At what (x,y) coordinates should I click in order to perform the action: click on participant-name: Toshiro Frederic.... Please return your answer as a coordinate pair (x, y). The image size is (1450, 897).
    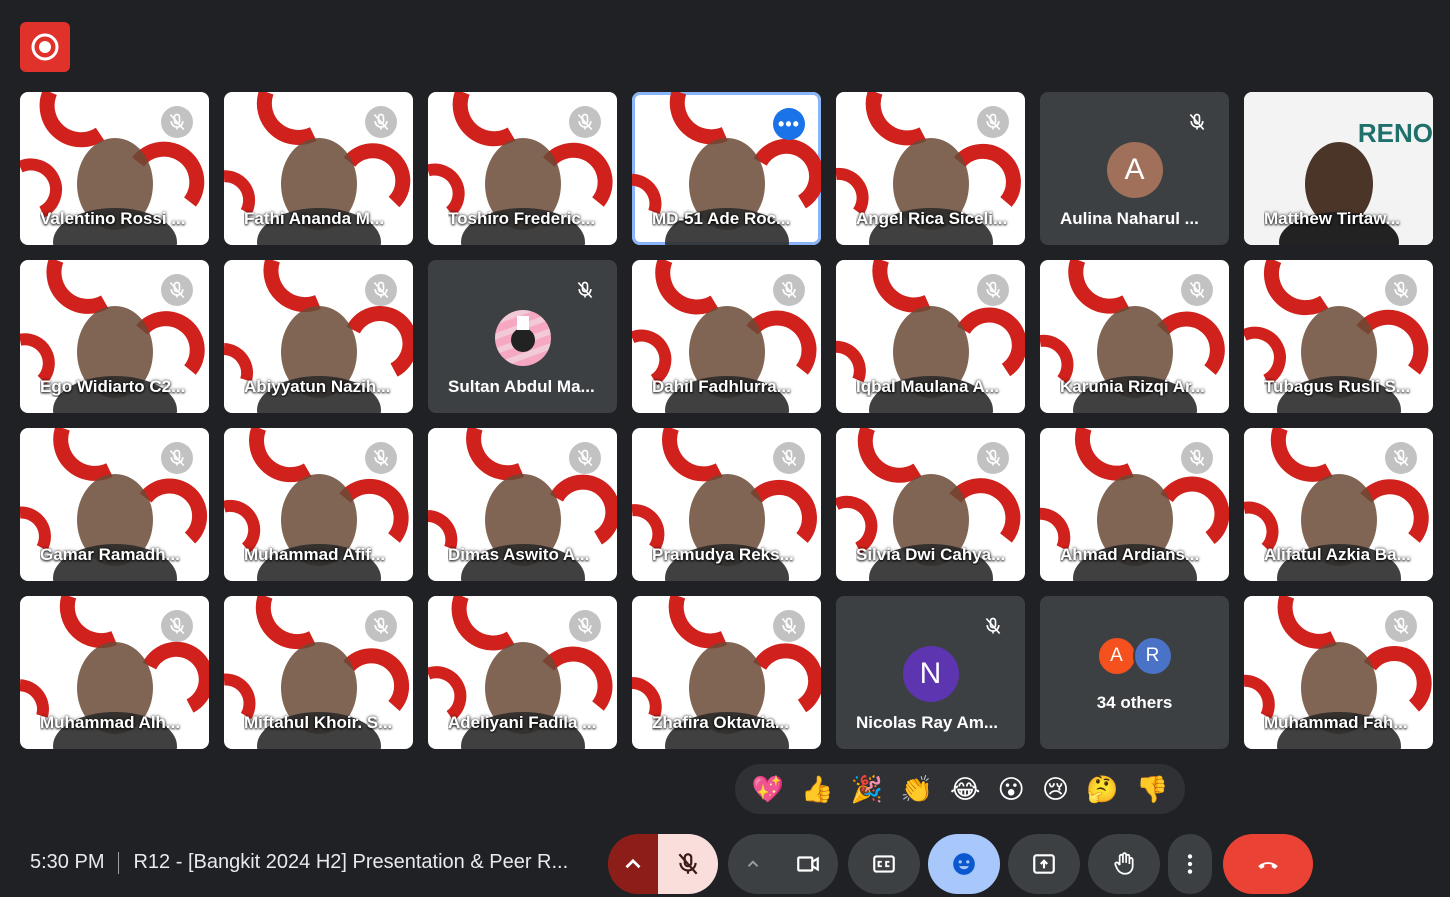
    Looking at the image, I should click on (522, 218).